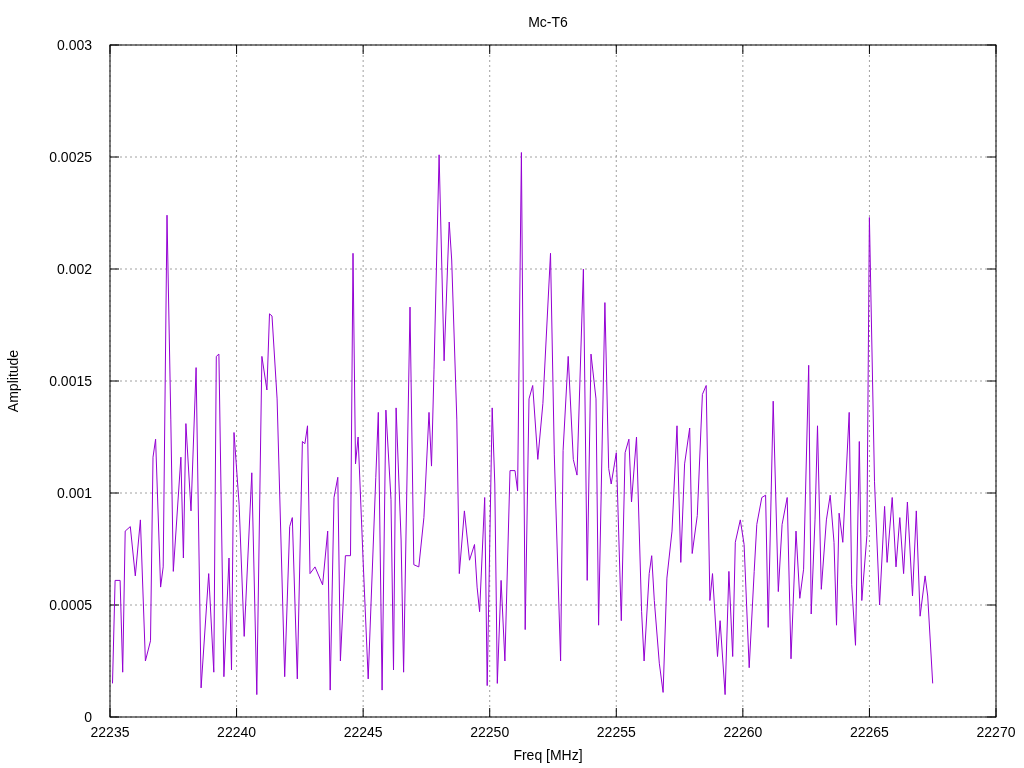  Describe the element at coordinates (74, 493) in the screenshot. I see `y-tick-label: 0.001` at that location.